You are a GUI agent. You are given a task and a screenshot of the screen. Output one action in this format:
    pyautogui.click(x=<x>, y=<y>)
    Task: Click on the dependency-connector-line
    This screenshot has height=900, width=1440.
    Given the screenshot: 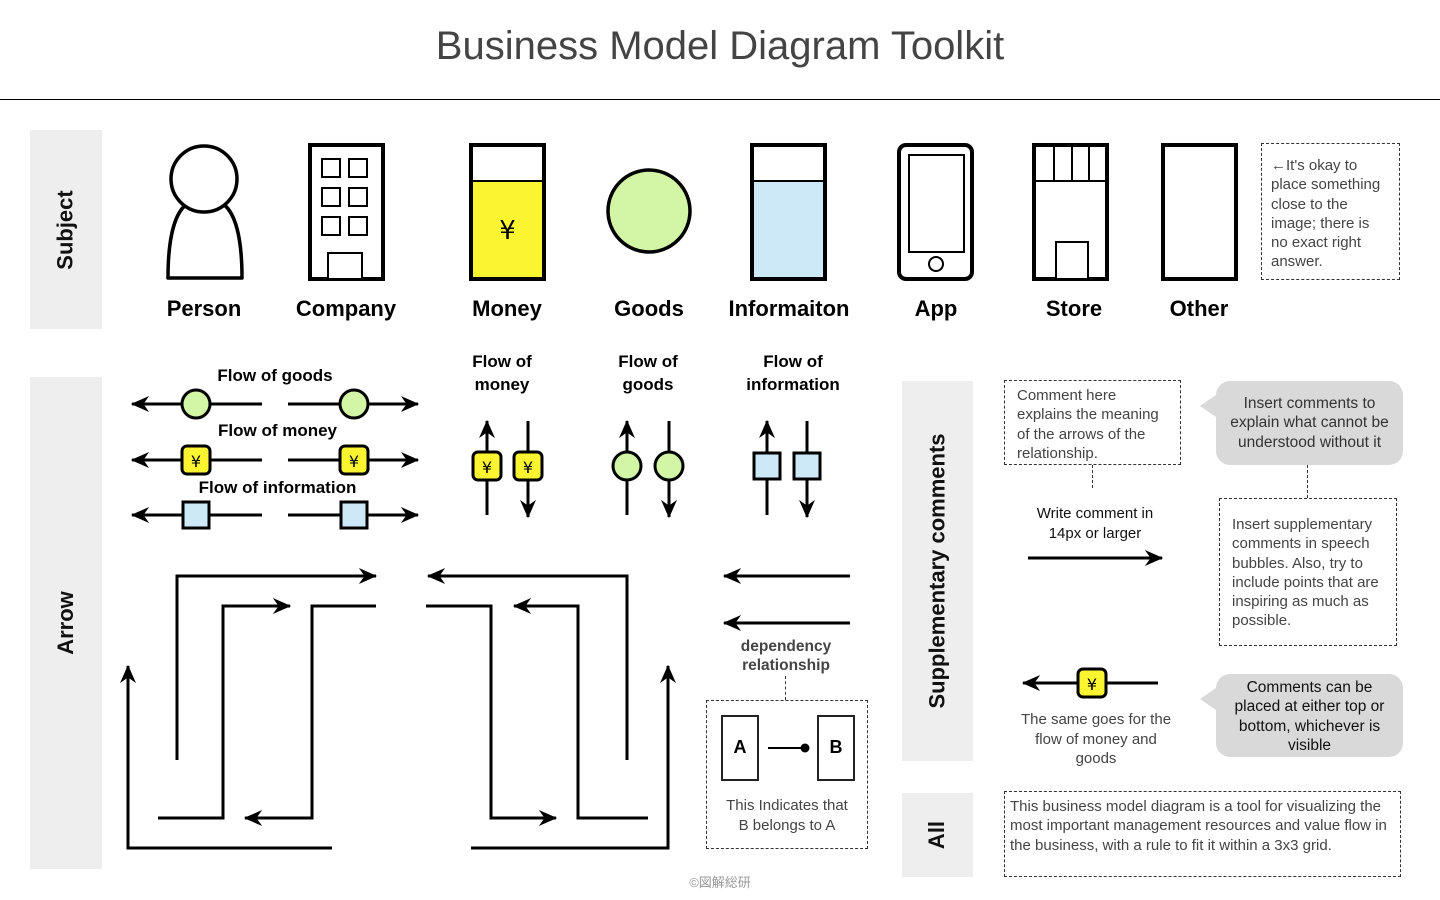 What is the action you would take?
    pyautogui.click(x=785, y=688)
    